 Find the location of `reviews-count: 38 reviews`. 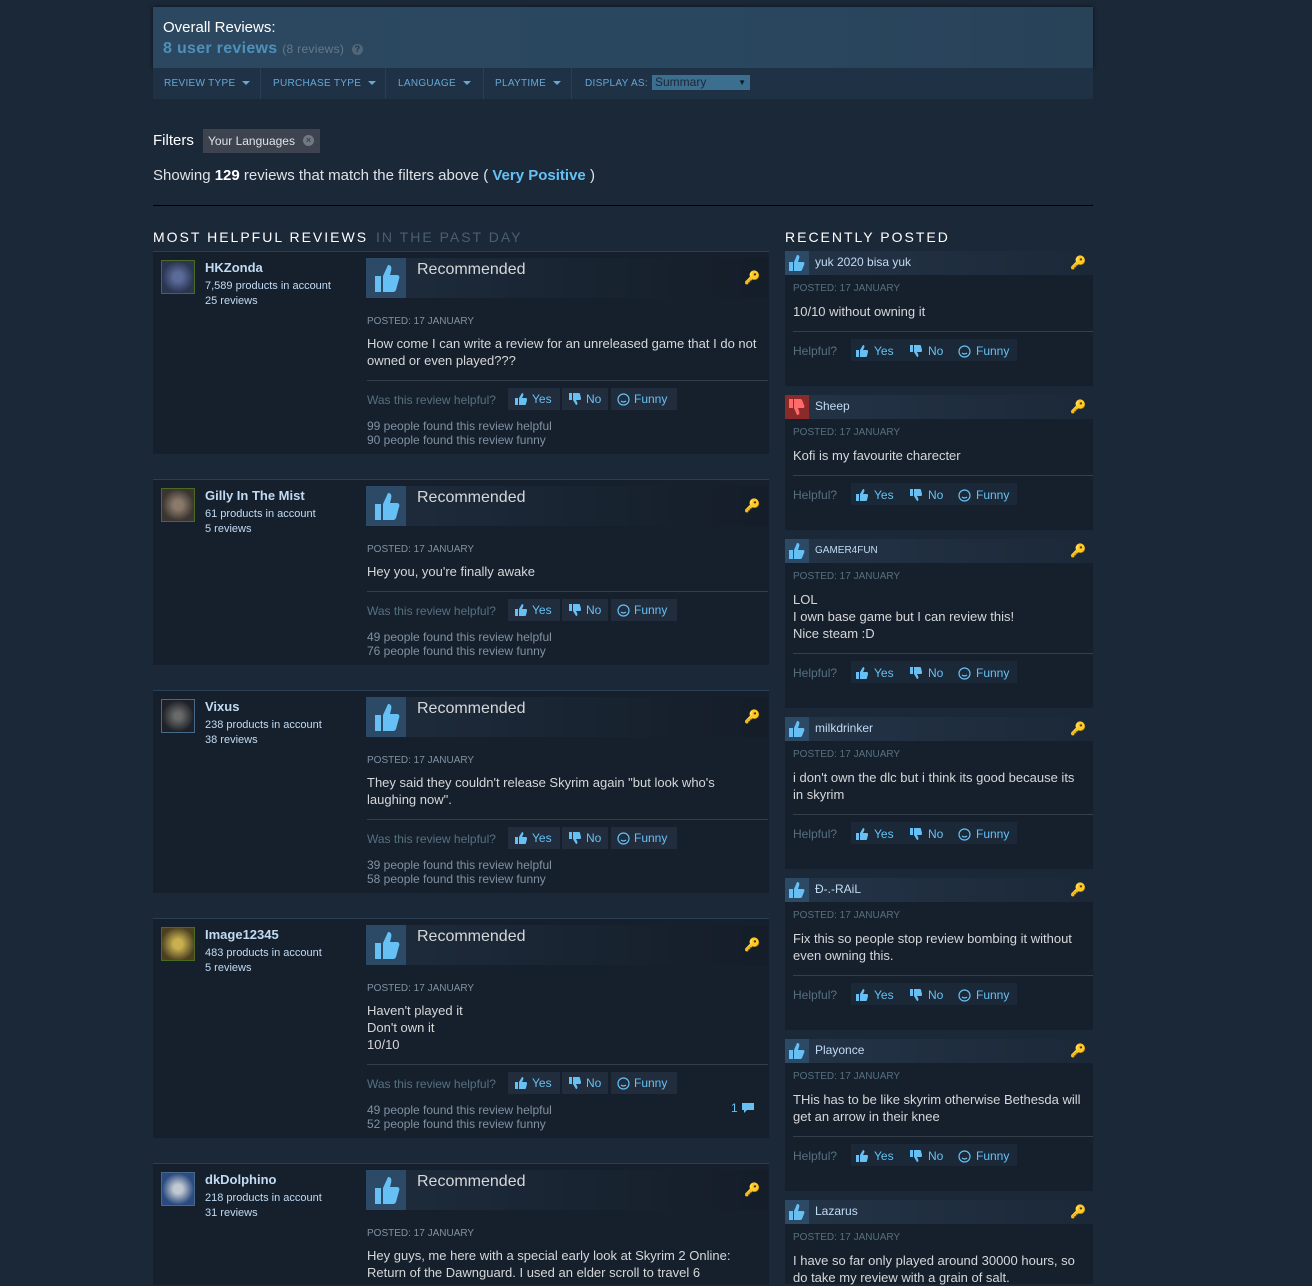

reviews-count: 38 reviews is located at coordinates (231, 740).